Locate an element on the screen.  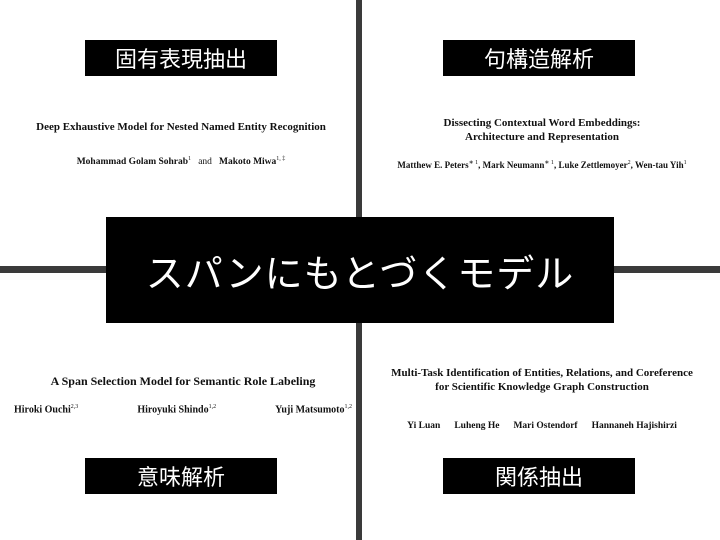
author: Hiroki Ouchi2,3 is located at coordinates (46, 409).